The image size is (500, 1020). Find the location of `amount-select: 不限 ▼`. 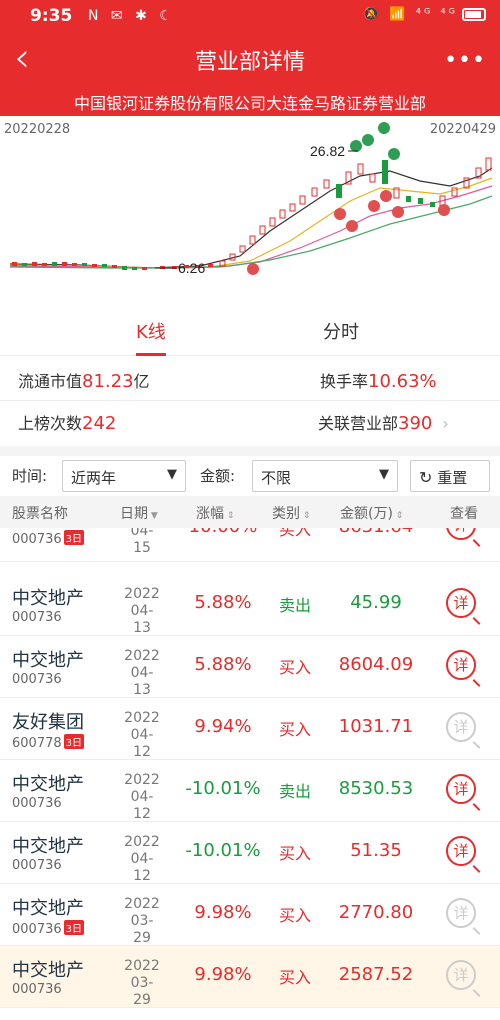

amount-select: 不限 ▼ is located at coordinates (325, 476).